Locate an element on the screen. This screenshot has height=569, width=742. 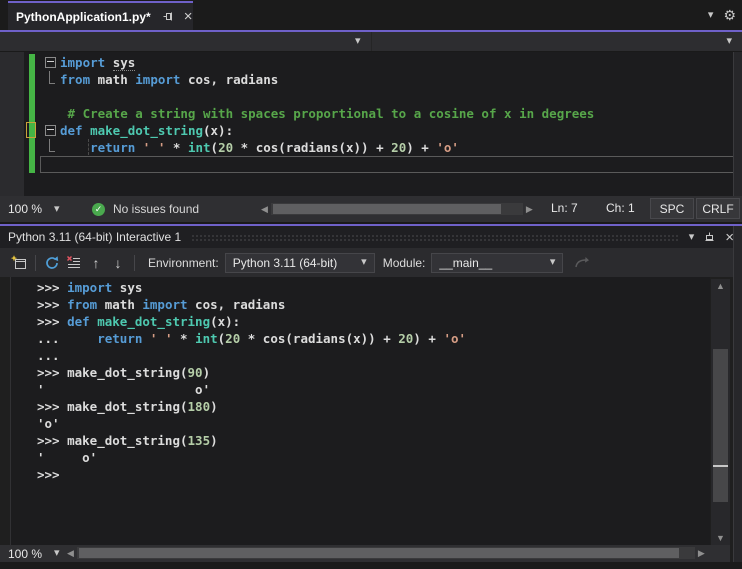
breakpoint-margin is located at coordinates (12, 124).